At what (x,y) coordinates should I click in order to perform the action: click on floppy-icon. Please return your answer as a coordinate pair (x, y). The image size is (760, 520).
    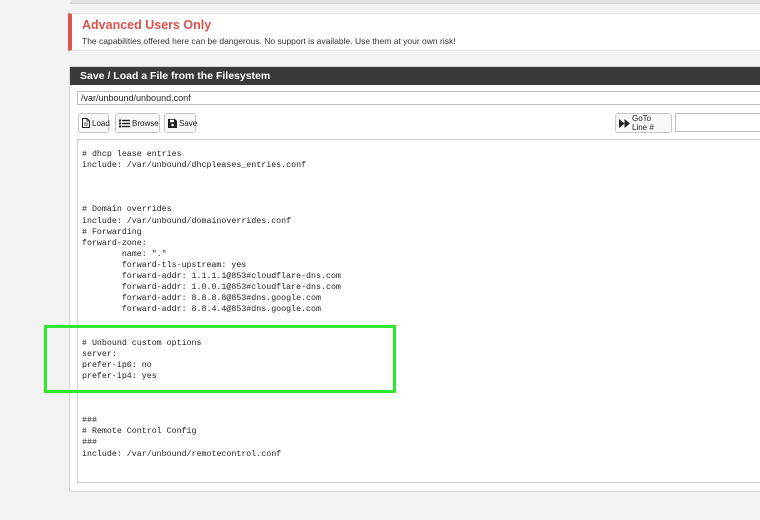
    Looking at the image, I should click on (172, 123).